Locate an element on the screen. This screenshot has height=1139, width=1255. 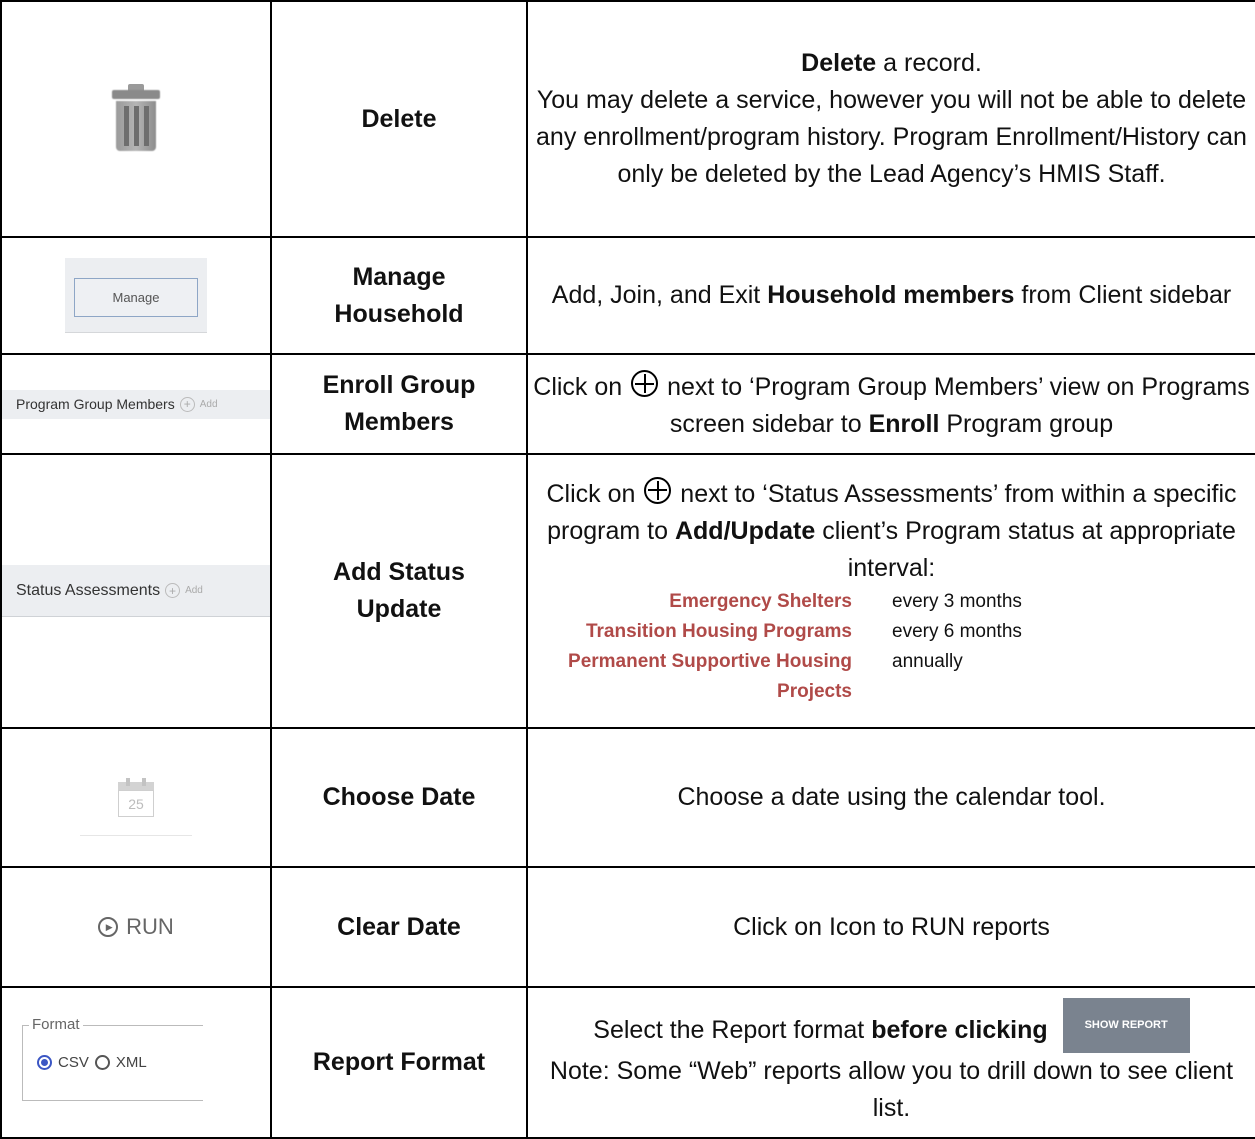
function-name: Delete is located at coordinates (399, 119).